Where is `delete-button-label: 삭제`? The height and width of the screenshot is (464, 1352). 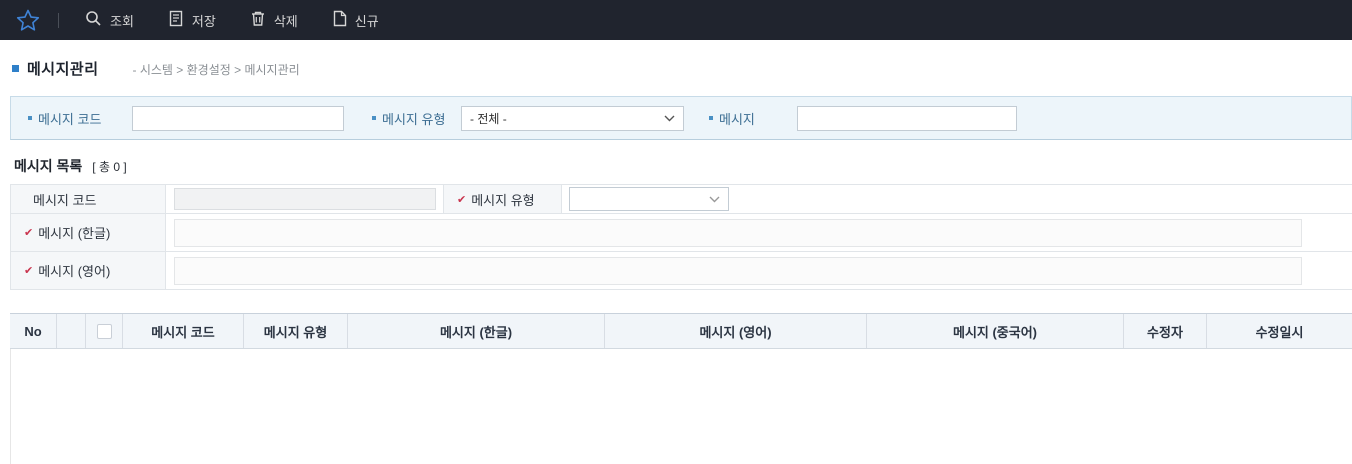 delete-button-label: 삭제 is located at coordinates (285, 21).